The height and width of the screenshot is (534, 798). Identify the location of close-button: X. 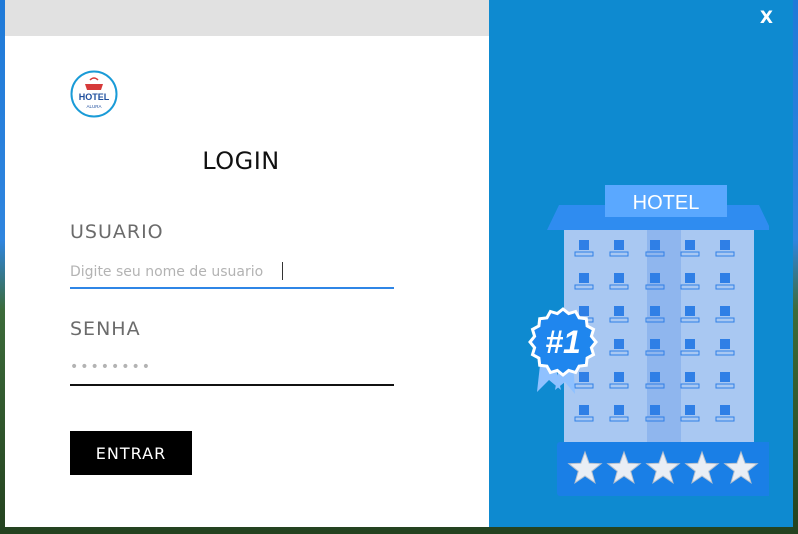
(766, 18).